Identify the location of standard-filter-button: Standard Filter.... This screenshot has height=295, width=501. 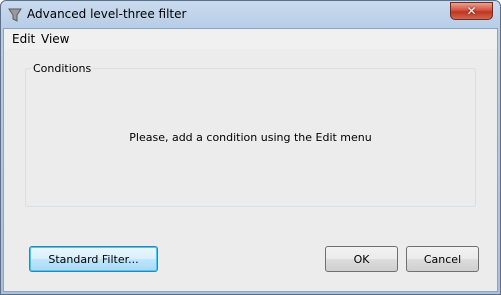
(93, 259).